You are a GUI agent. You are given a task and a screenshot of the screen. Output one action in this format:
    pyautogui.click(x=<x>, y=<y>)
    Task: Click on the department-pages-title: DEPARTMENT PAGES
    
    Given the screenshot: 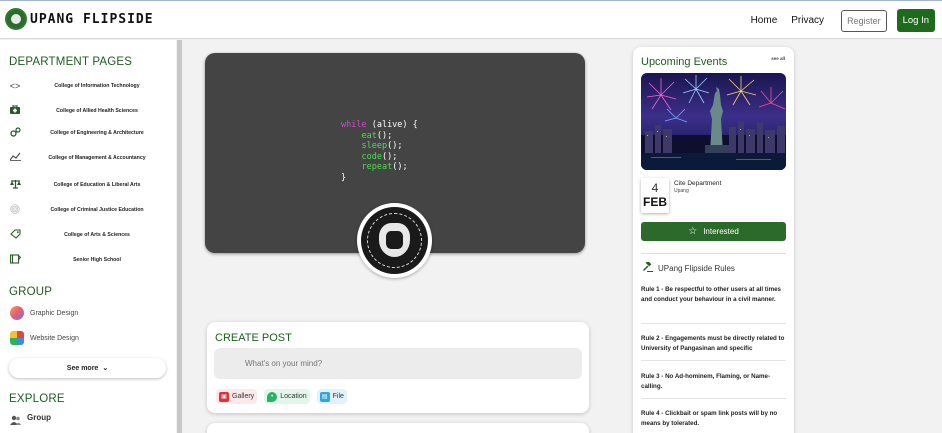 What is the action you would take?
    pyautogui.click(x=71, y=62)
    